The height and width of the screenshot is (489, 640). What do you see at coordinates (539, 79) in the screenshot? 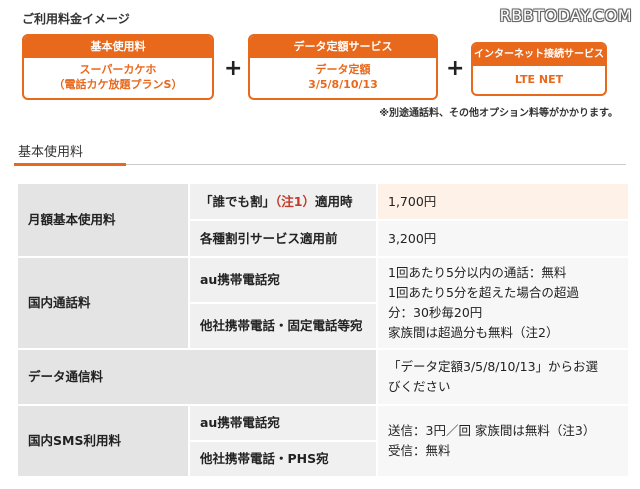
I see `plan-box-line: LTE NET` at bounding box center [539, 79].